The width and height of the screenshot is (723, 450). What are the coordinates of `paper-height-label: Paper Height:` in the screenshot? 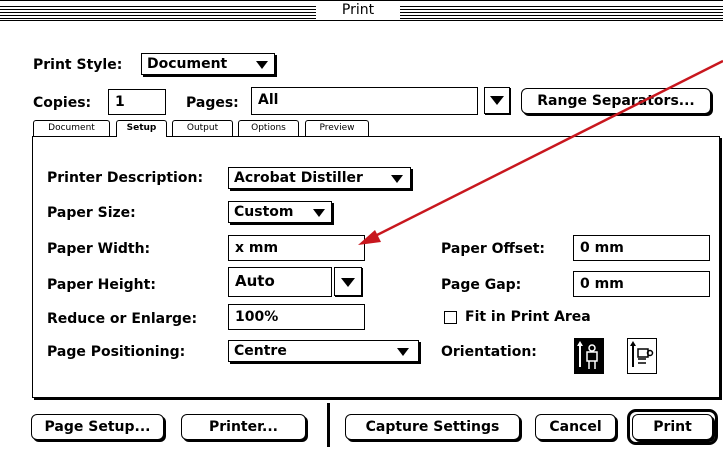 It's located at (101, 285).